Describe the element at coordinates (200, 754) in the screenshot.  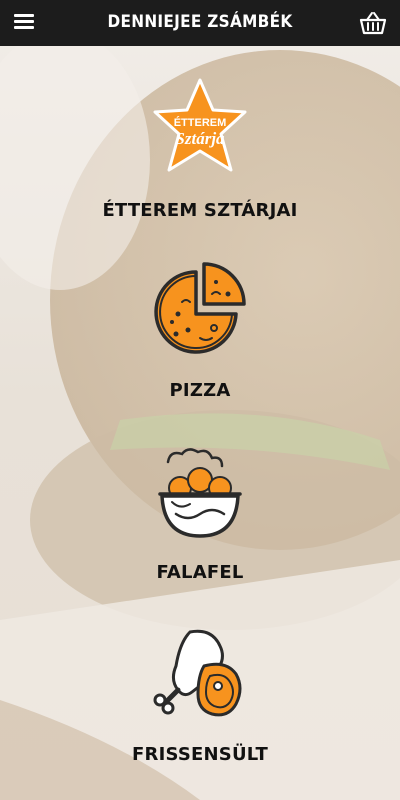
I see `category-label: FRISSENSÜLT` at that location.